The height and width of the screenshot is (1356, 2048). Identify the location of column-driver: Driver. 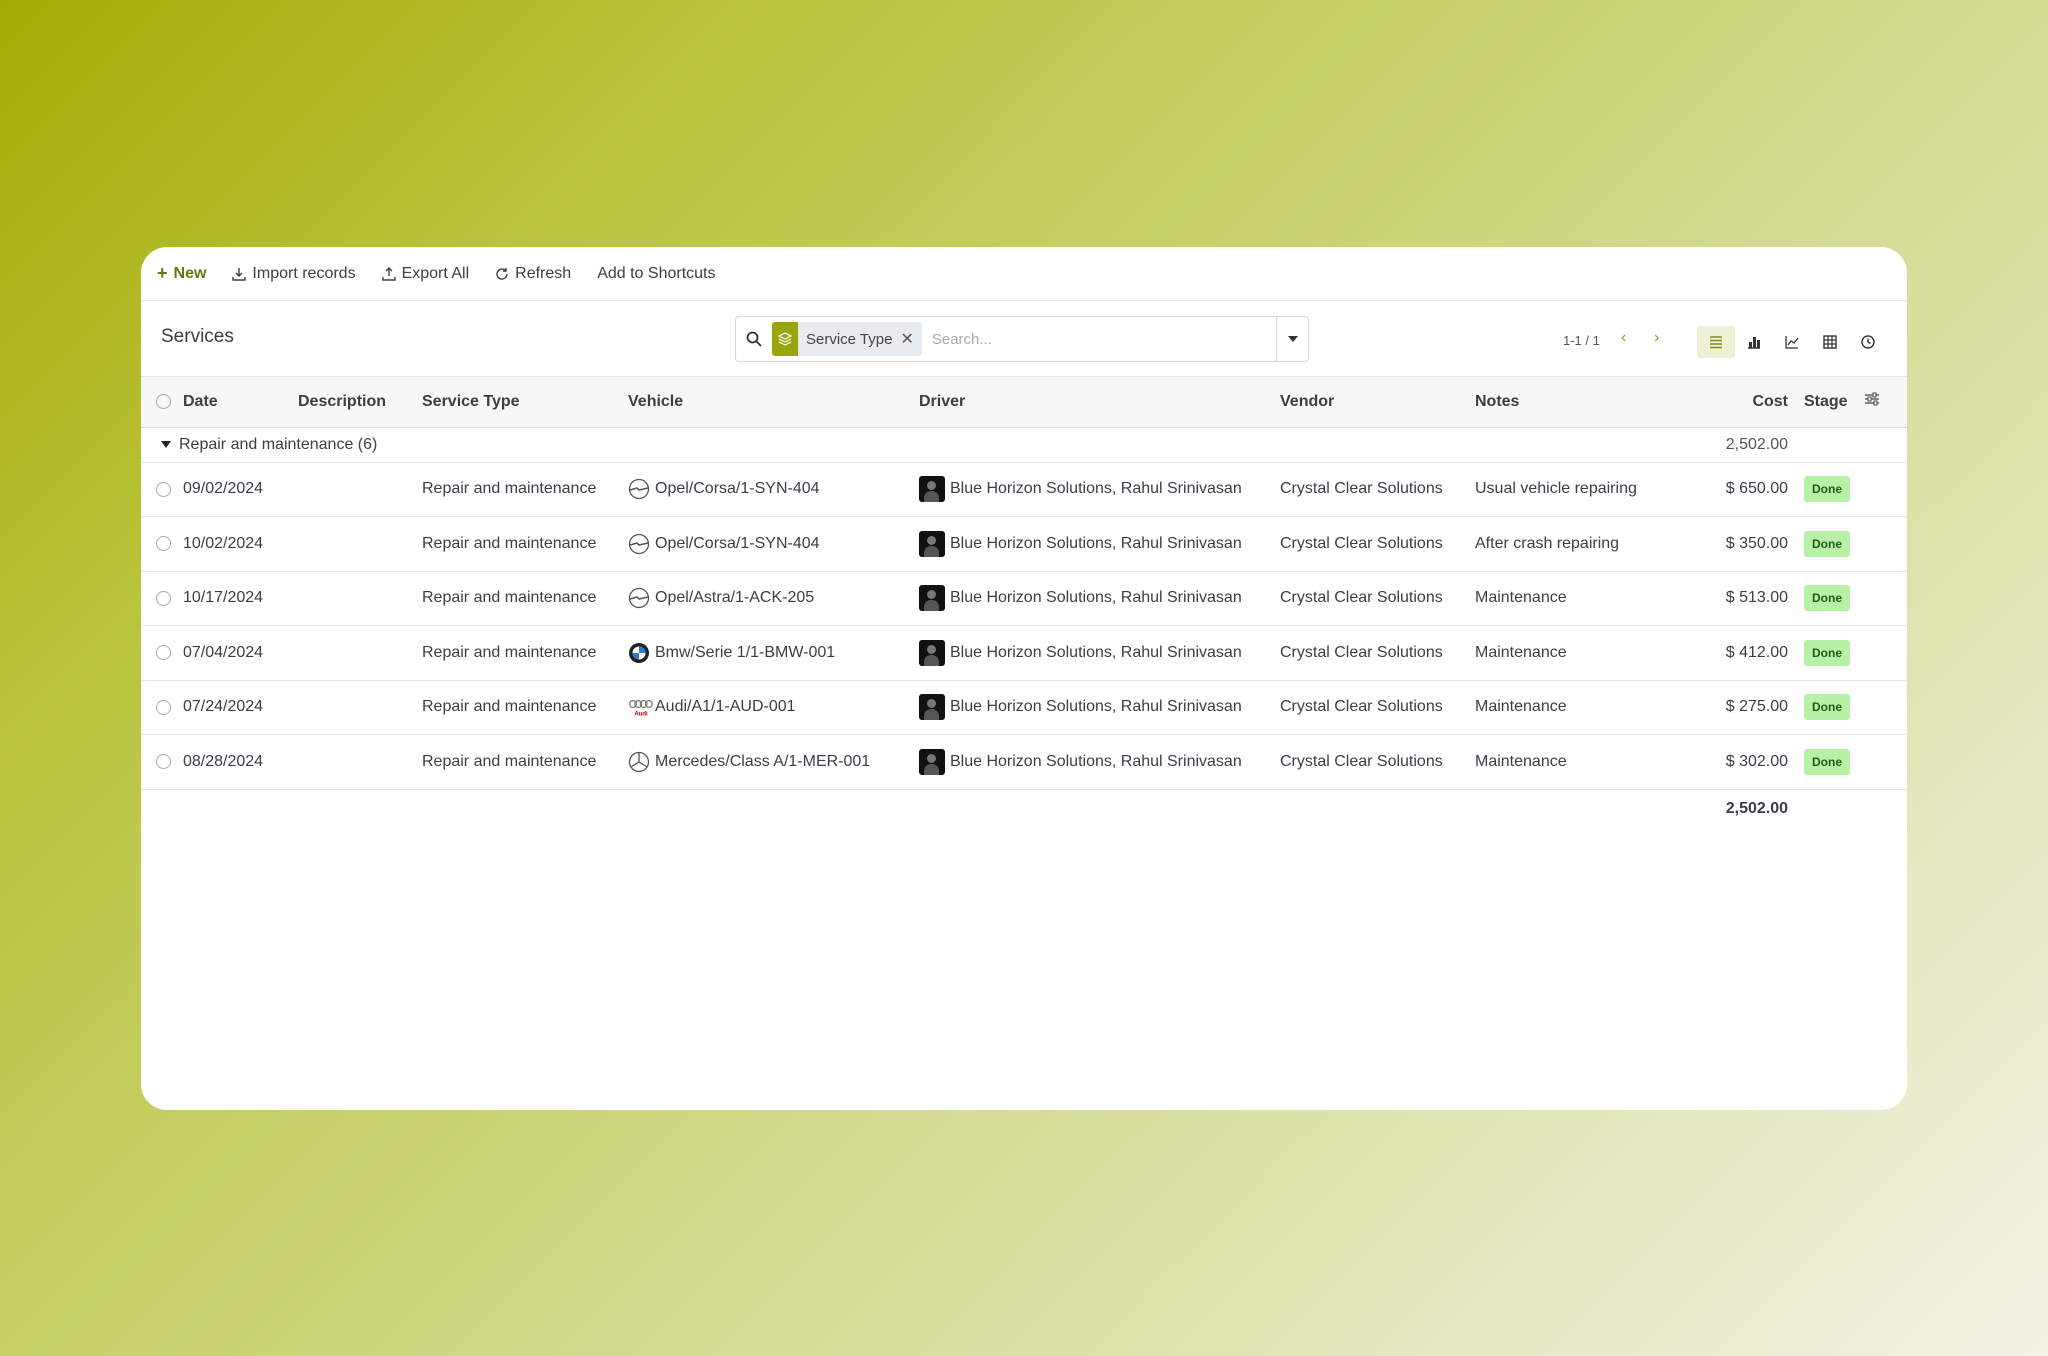
(1099, 402).